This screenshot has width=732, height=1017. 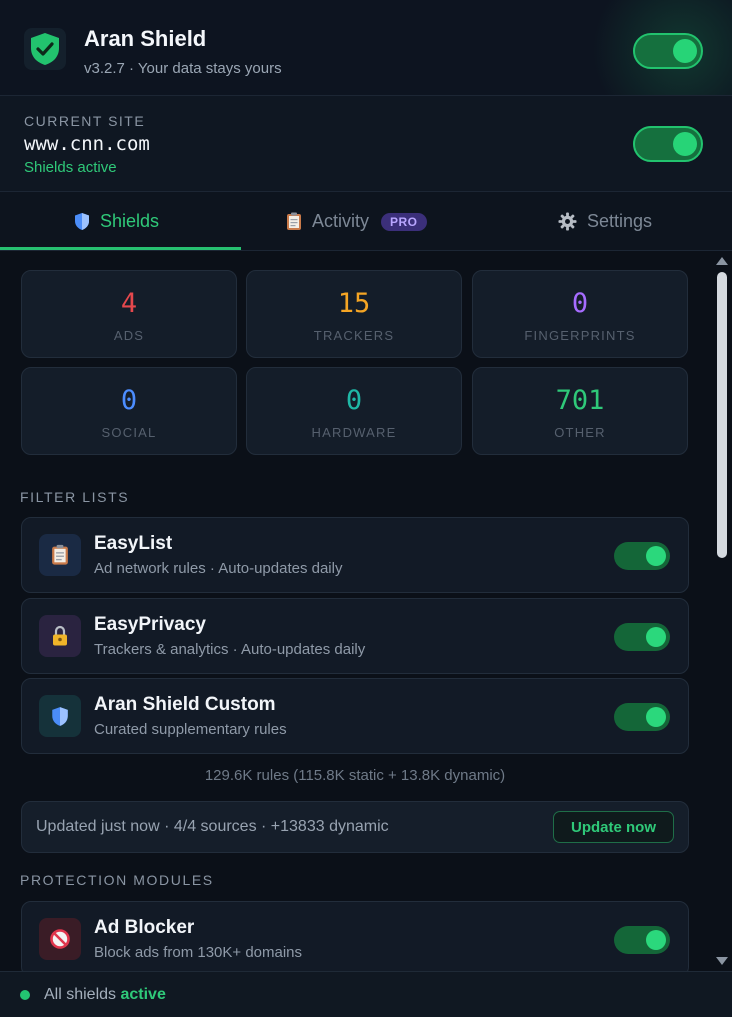 What do you see at coordinates (129, 303) in the screenshot?
I see `stat-ads-value: 4` at bounding box center [129, 303].